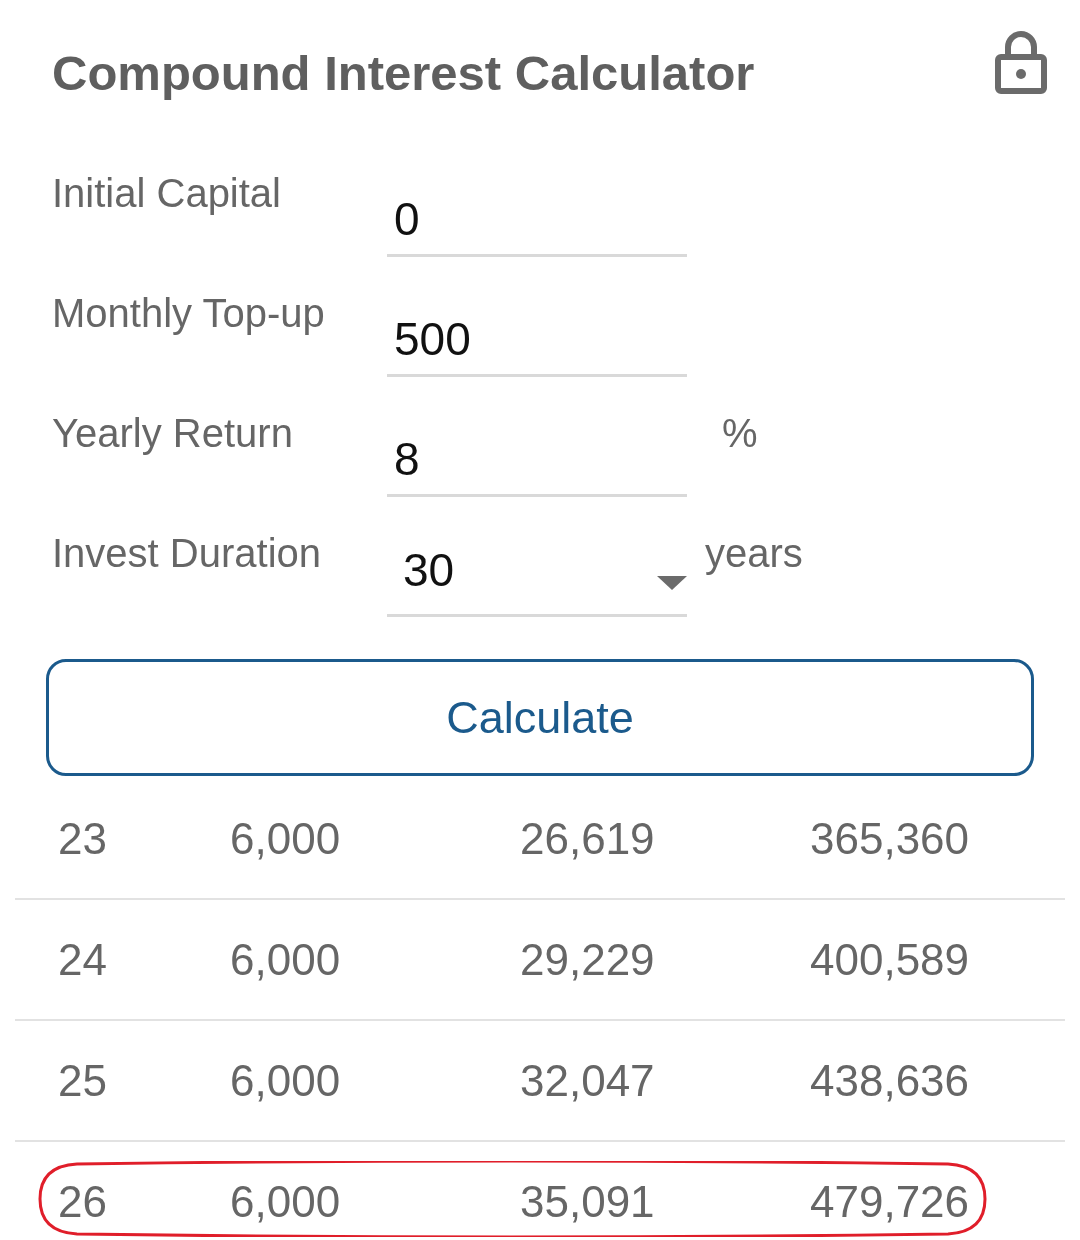 The height and width of the screenshot is (1240, 1080). What do you see at coordinates (587, 1201) in the screenshot?
I see `table-cell: 35,091` at bounding box center [587, 1201].